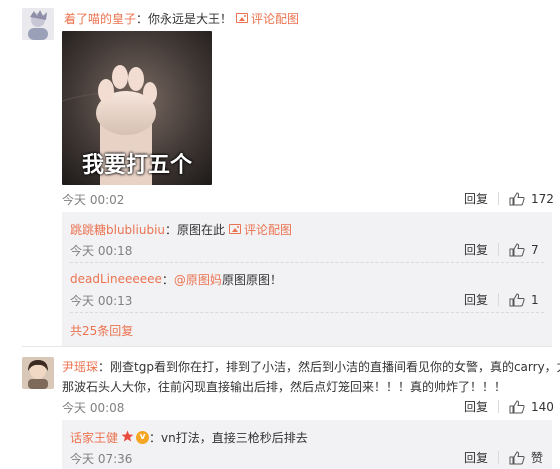  Describe the element at coordinates (503, 457) in the screenshot. I see `reply-actions: 回复 赞` at that location.